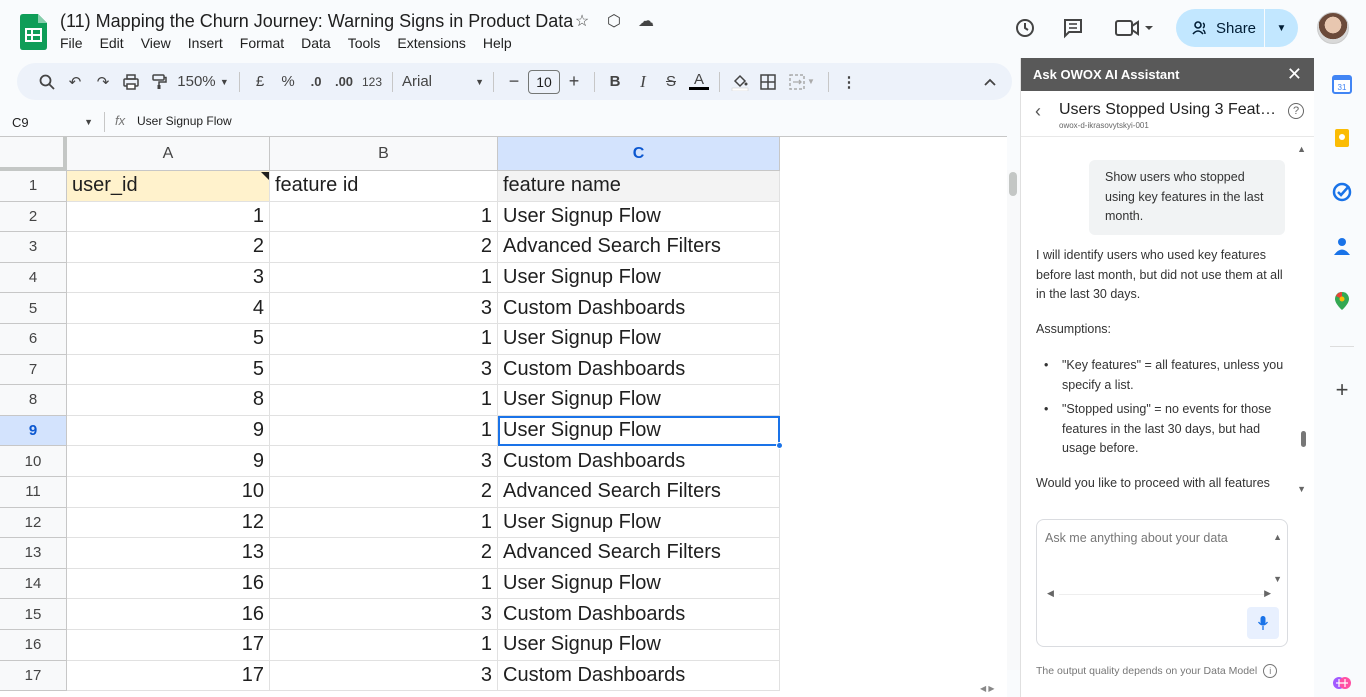  Describe the element at coordinates (1303, 439) in the screenshot. I see `chat-scroll-thumb` at that location.